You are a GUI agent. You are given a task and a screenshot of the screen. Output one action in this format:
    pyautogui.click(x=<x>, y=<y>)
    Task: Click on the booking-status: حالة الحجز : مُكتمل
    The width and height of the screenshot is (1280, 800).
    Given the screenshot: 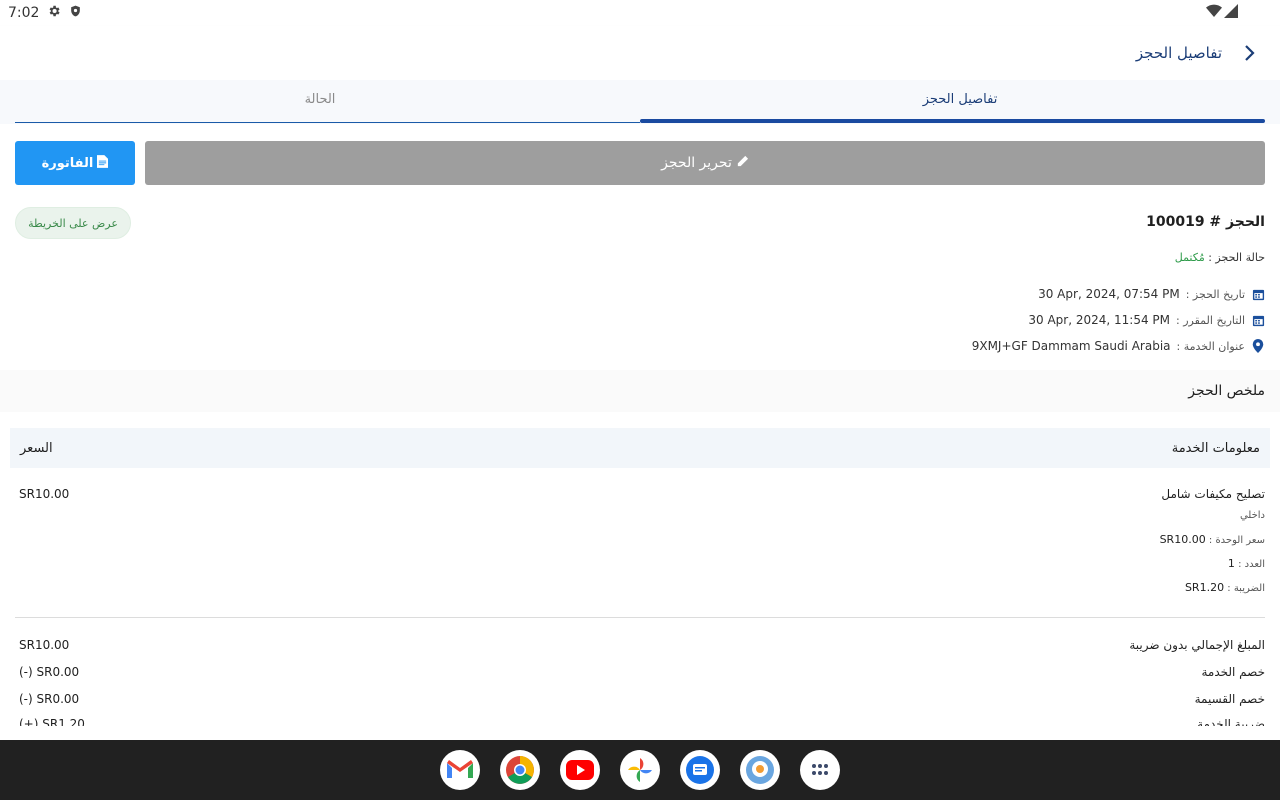 What is the action you would take?
    pyautogui.click(x=1220, y=257)
    